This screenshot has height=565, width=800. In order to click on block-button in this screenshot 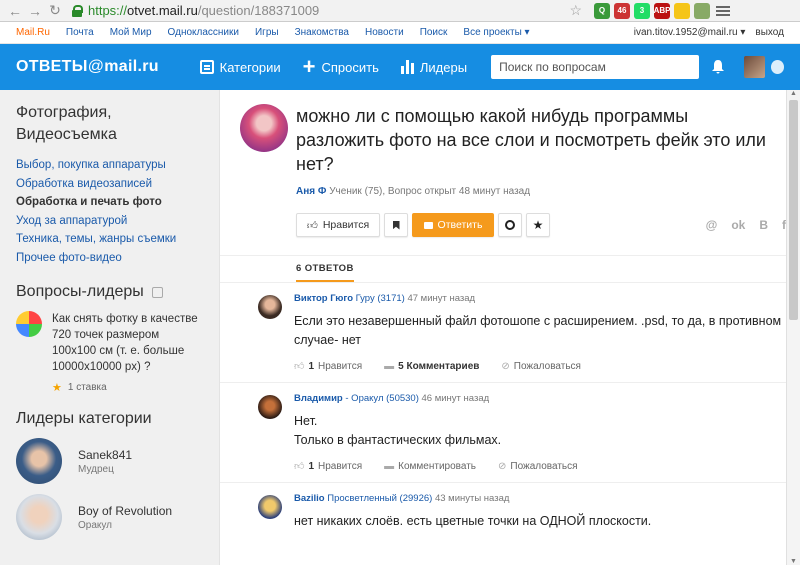, I will do `click(510, 225)`.